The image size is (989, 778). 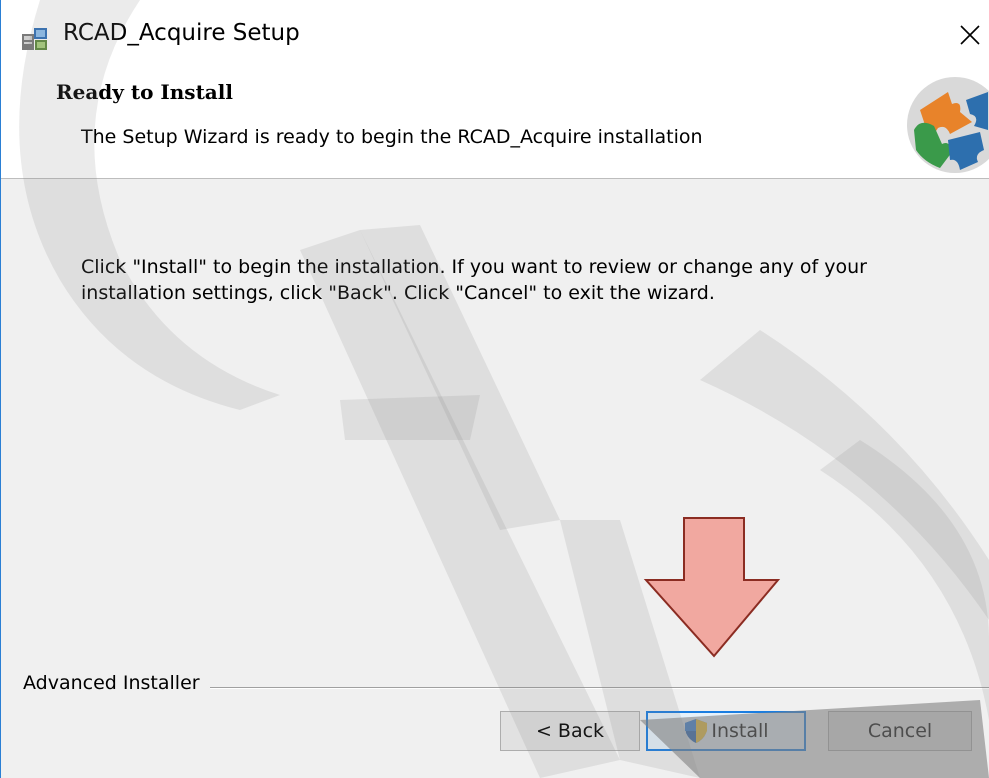 What do you see at coordinates (495, 685) in the screenshot?
I see `brand-separator: Advanced Installer` at bounding box center [495, 685].